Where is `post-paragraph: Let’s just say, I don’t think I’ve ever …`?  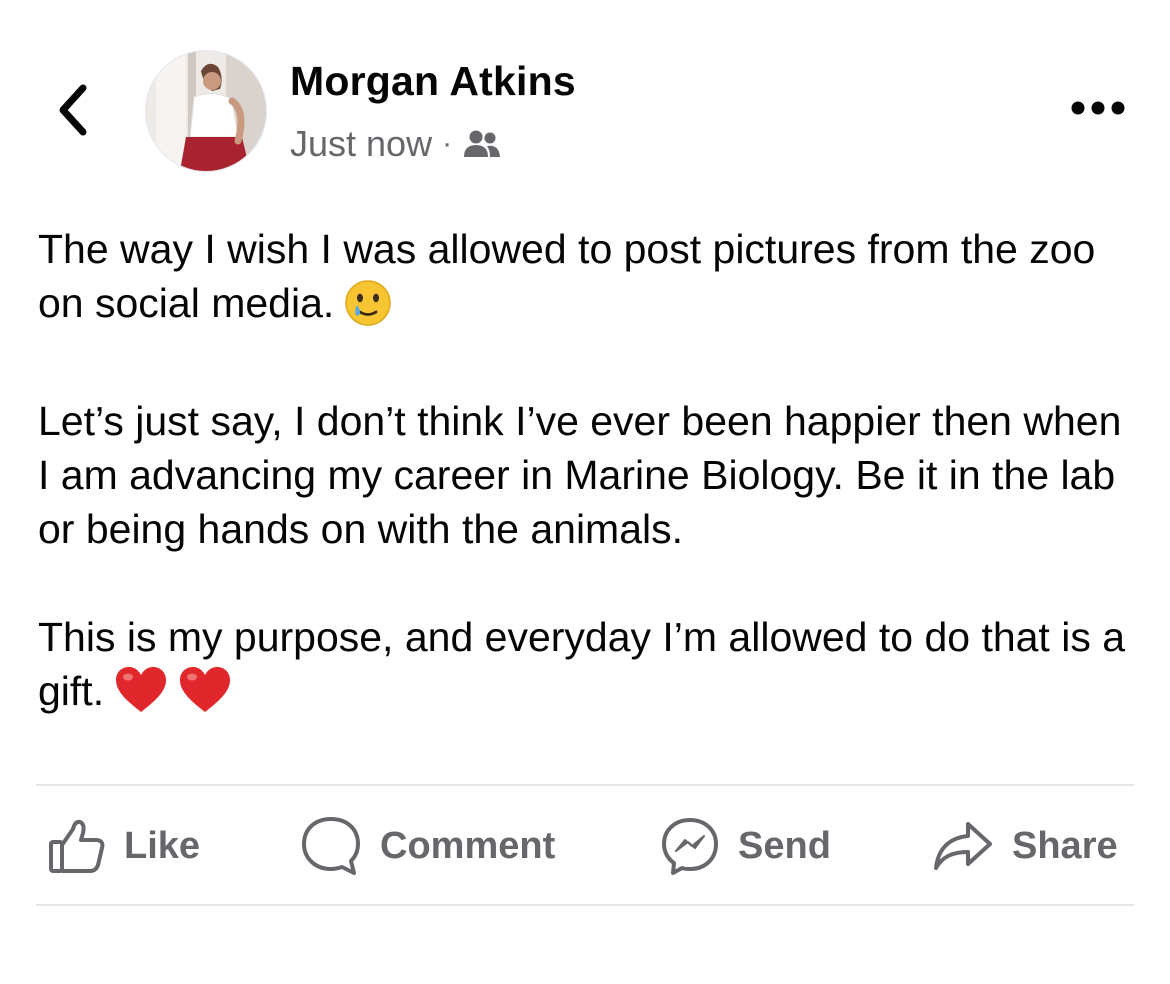
post-paragraph: Let’s just say, I don’t think I’ve ever … is located at coordinates (580, 475).